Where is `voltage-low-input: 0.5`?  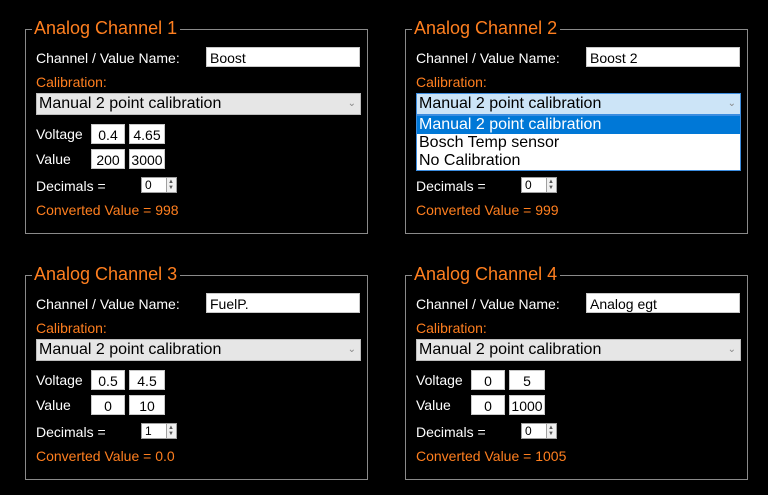
voltage-low-input: 0.5 is located at coordinates (108, 380).